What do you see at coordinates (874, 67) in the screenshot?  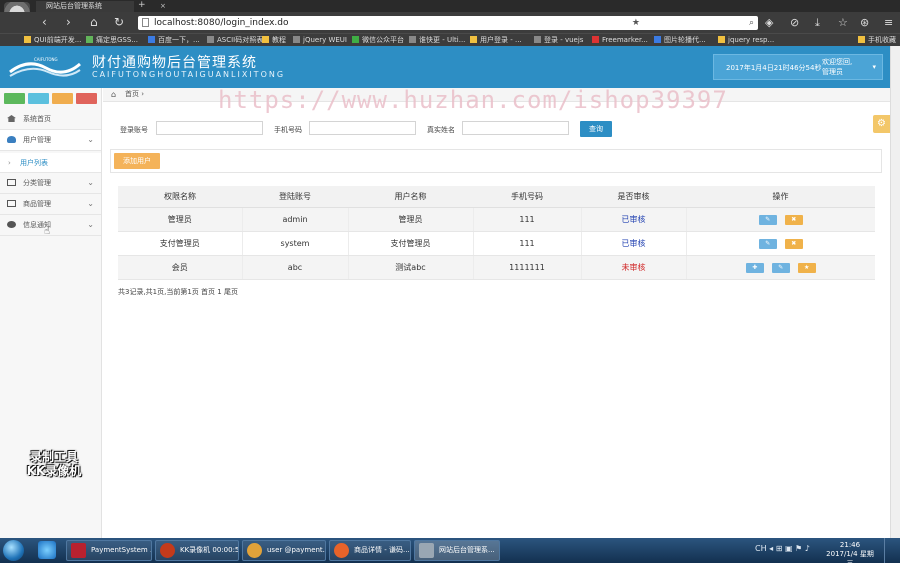 I see `user-dropdown-caret-icon: ▾` at bounding box center [874, 67].